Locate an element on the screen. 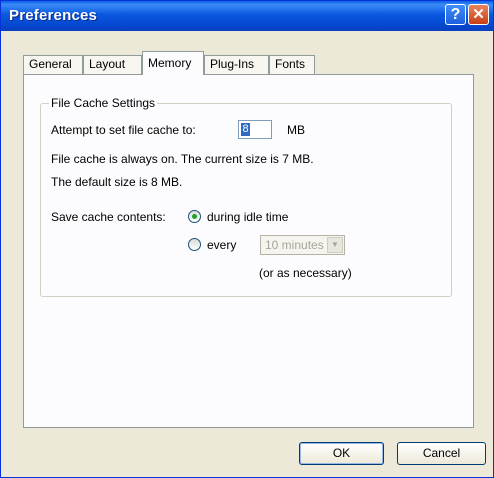 Image resolution: width=494 pixels, height=478 pixels. cancel-button: Cancel is located at coordinates (441, 453).